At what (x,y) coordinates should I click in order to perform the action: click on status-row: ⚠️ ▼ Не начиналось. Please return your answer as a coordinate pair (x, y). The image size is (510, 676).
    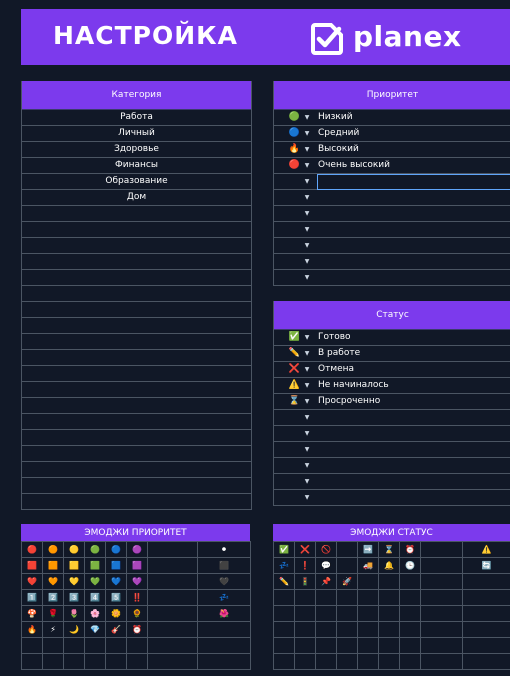
    Looking at the image, I should click on (392, 386).